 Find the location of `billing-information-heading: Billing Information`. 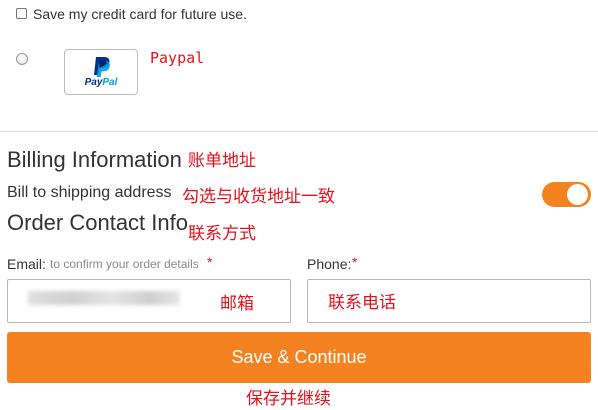

billing-information-heading: Billing Information is located at coordinates (94, 159).